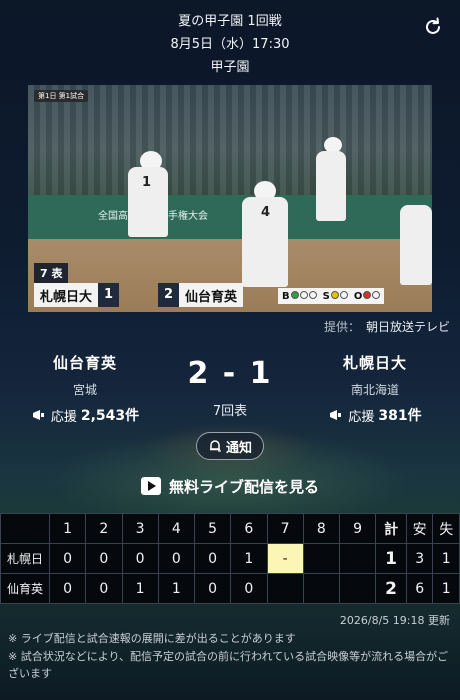  I want to click on video-team-a: 札幌日大, so click(66, 297).